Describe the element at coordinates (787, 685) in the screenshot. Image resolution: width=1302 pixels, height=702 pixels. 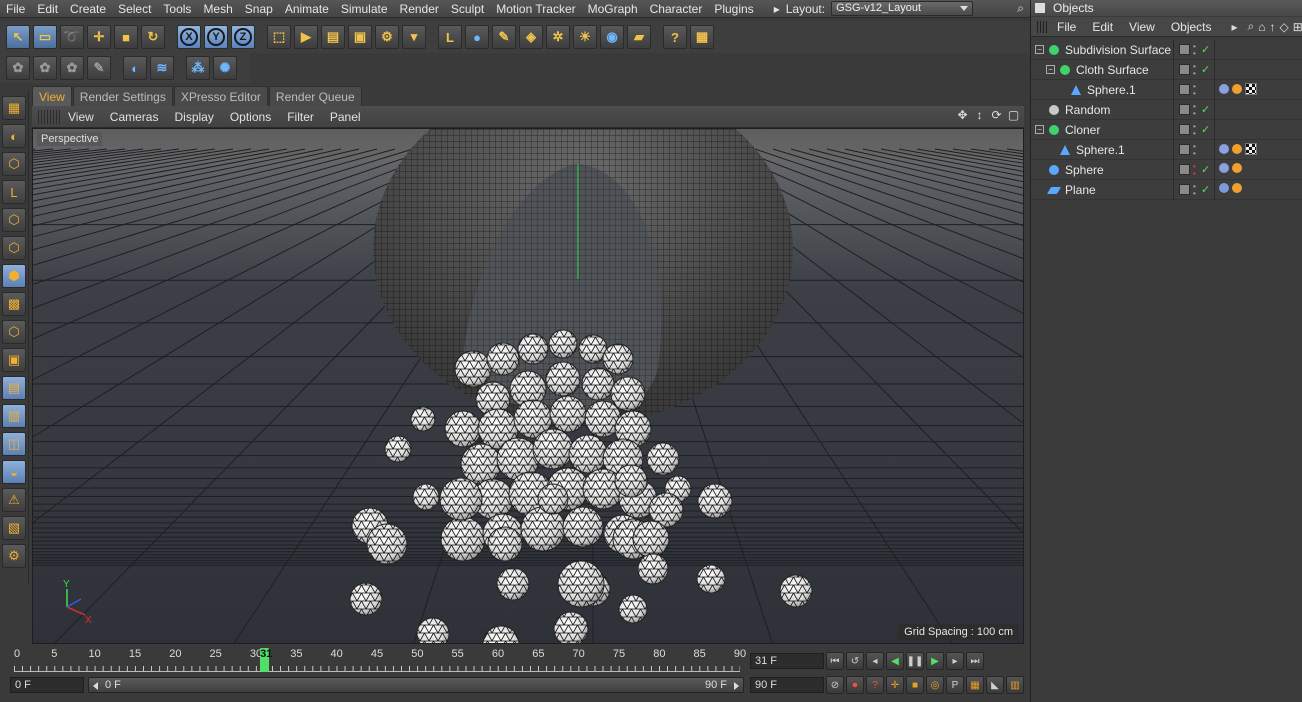
I see `end-frame-field: 90 F` at that location.